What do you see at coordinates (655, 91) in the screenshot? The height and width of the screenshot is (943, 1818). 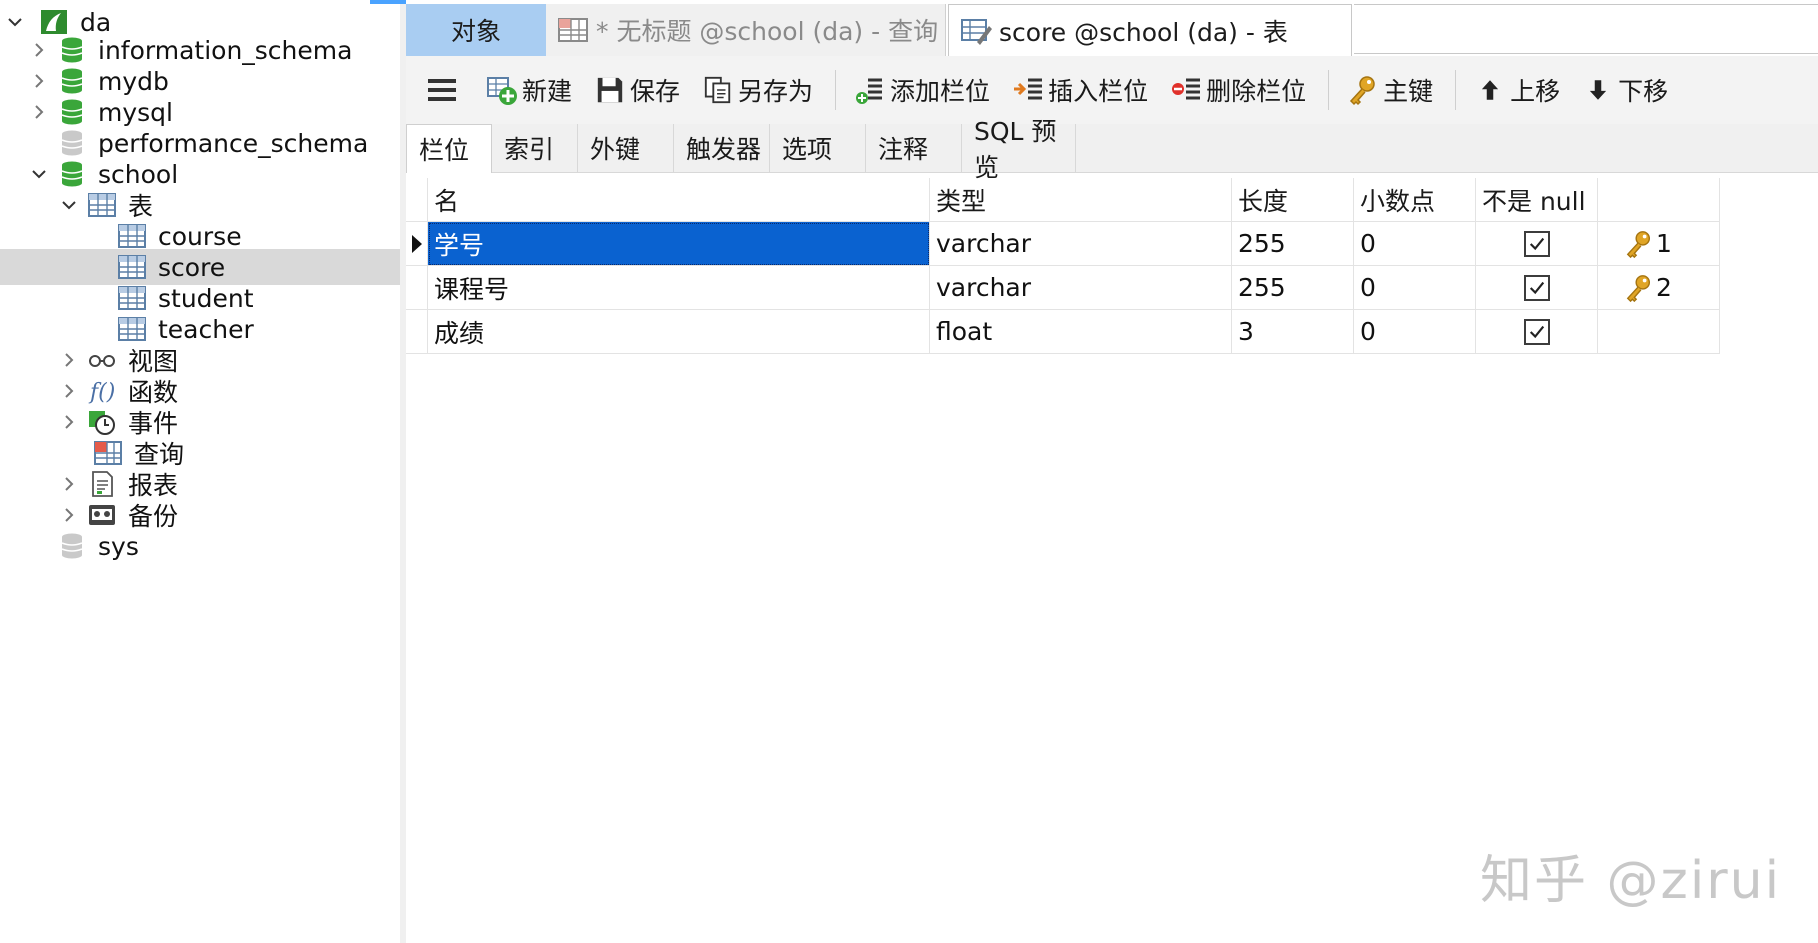 I see `save-label: 保存` at bounding box center [655, 91].